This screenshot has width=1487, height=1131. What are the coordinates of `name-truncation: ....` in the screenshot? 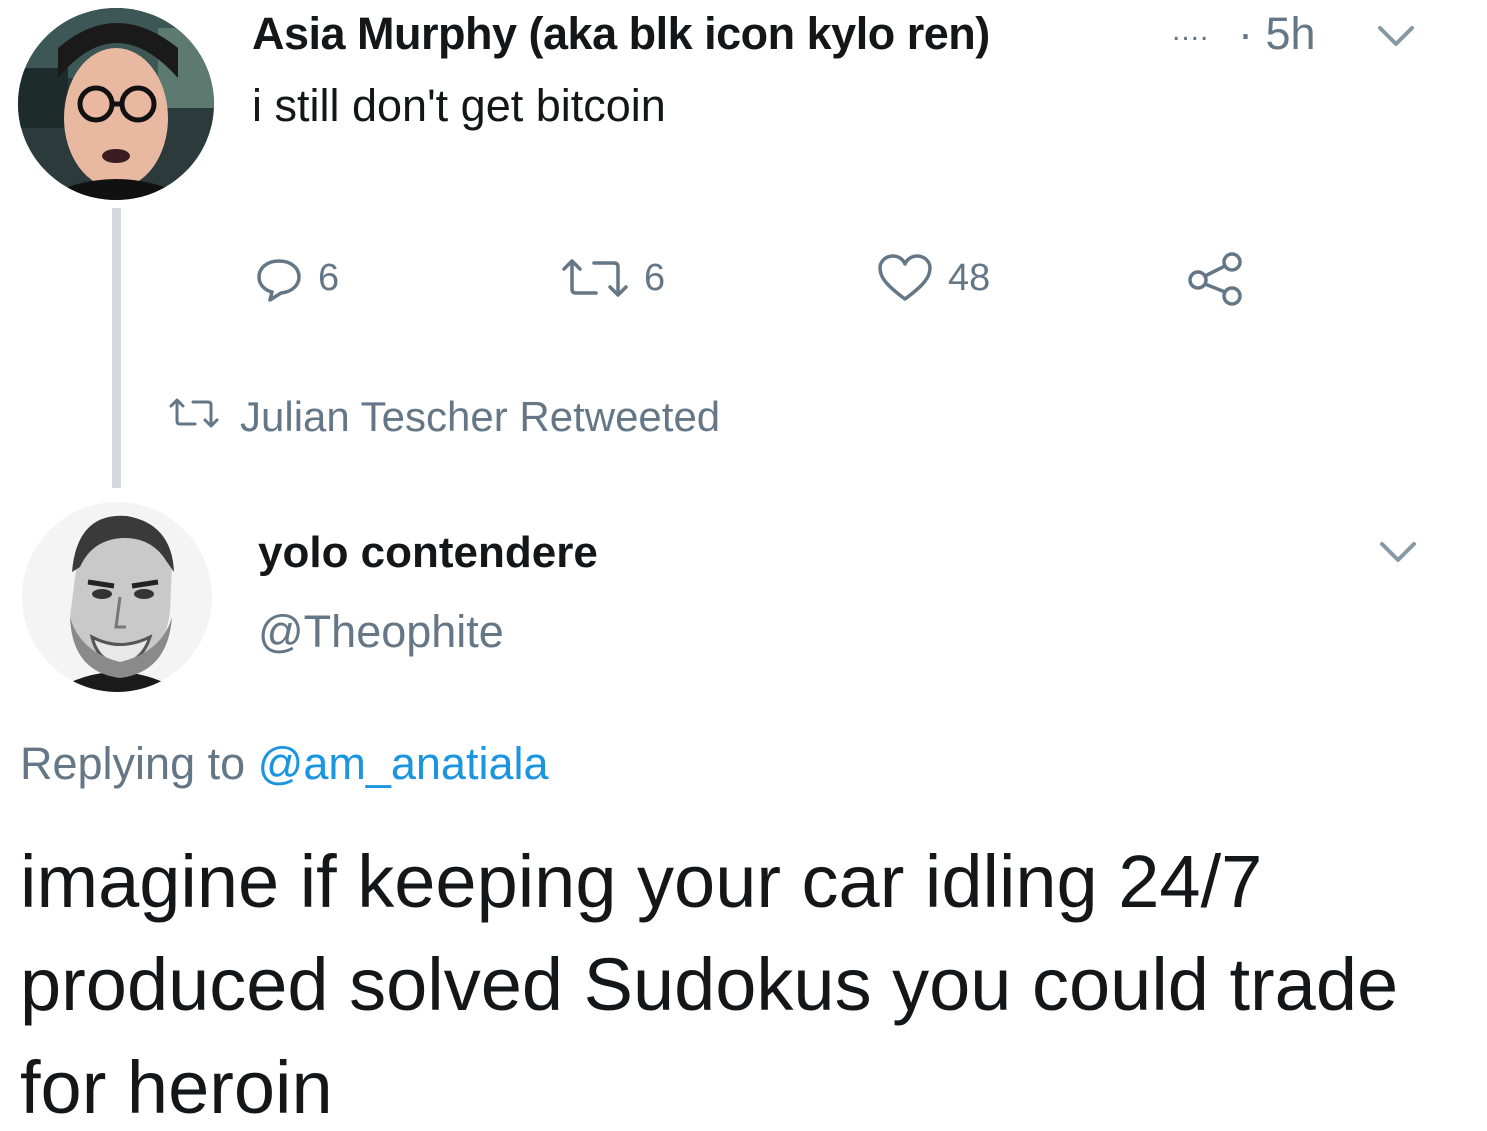 It's located at (1191, 30).